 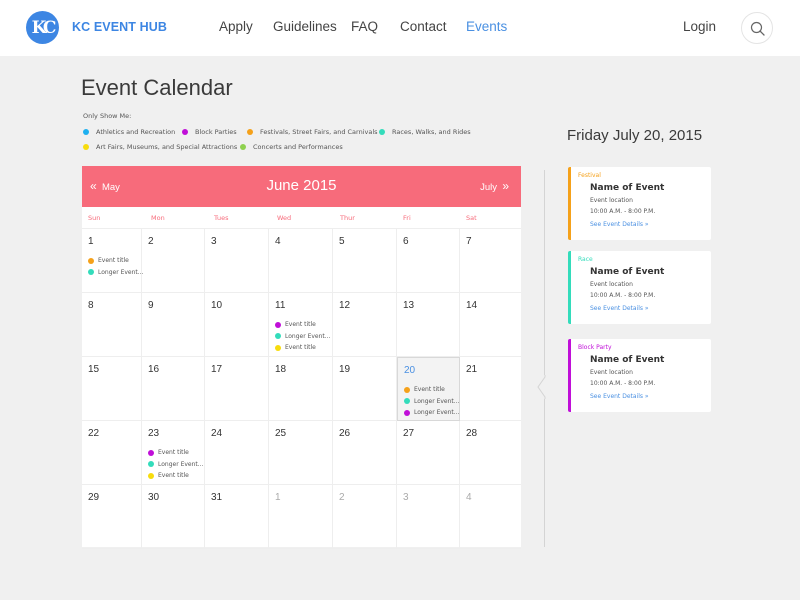 What do you see at coordinates (151, 305) in the screenshot?
I see `day-number: 9` at bounding box center [151, 305].